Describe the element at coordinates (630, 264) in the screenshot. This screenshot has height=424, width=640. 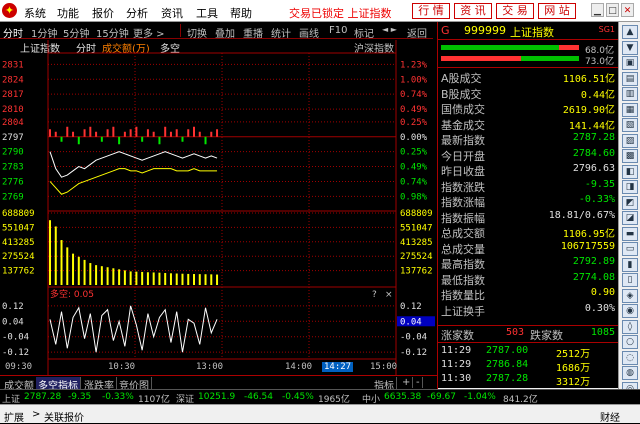
I see `side-tool-icon: ▮` at that location.